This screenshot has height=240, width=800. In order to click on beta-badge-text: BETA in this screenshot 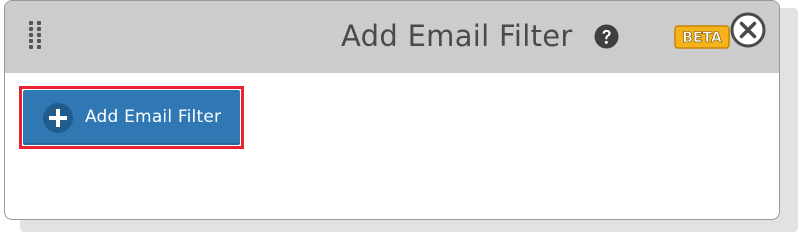, I will do `click(702, 38)`.